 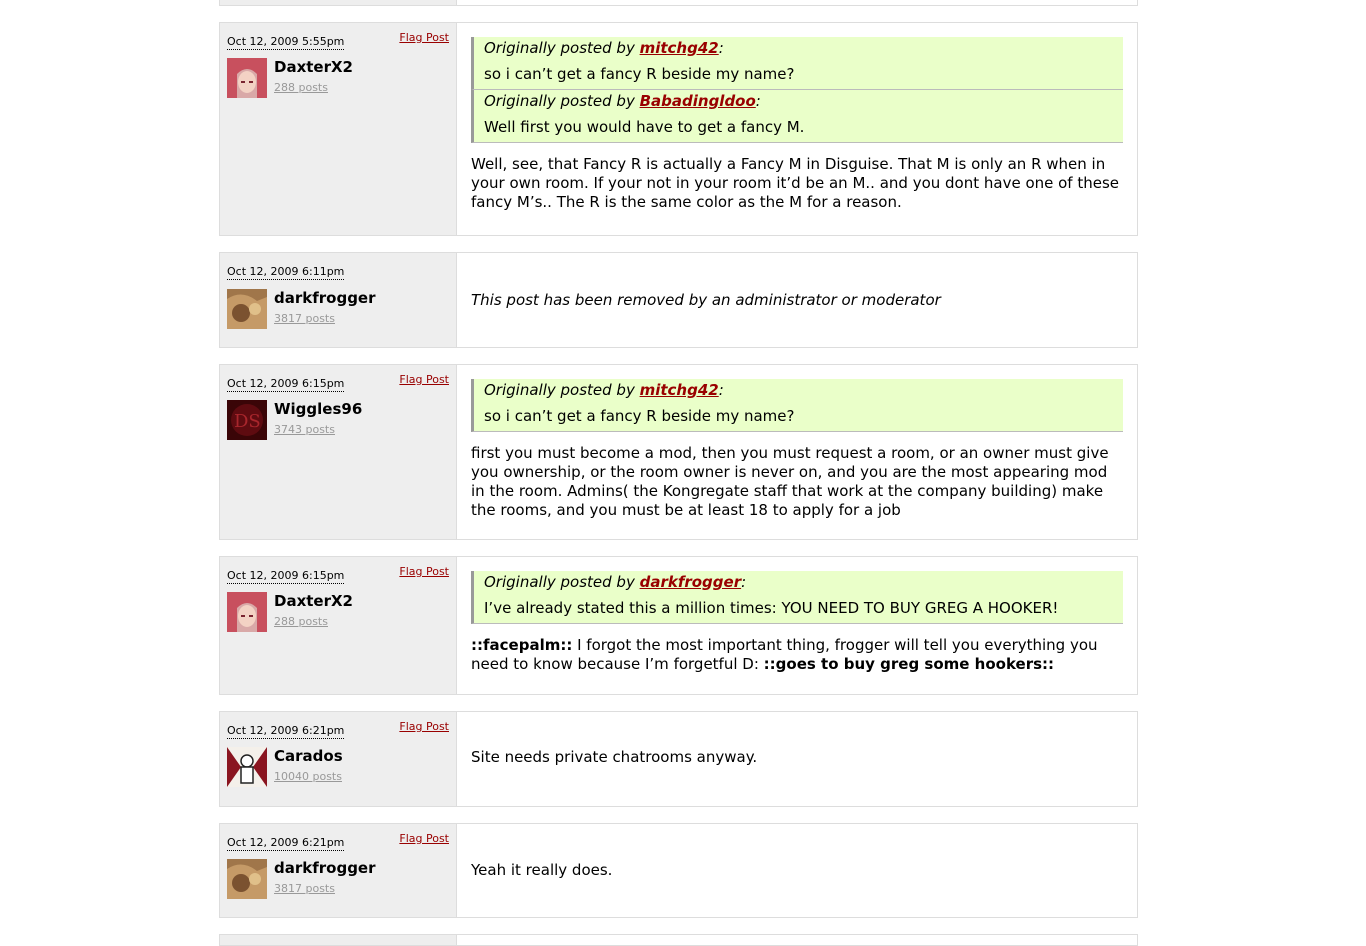 I want to click on svg-text: DS, so click(x=247, y=421).